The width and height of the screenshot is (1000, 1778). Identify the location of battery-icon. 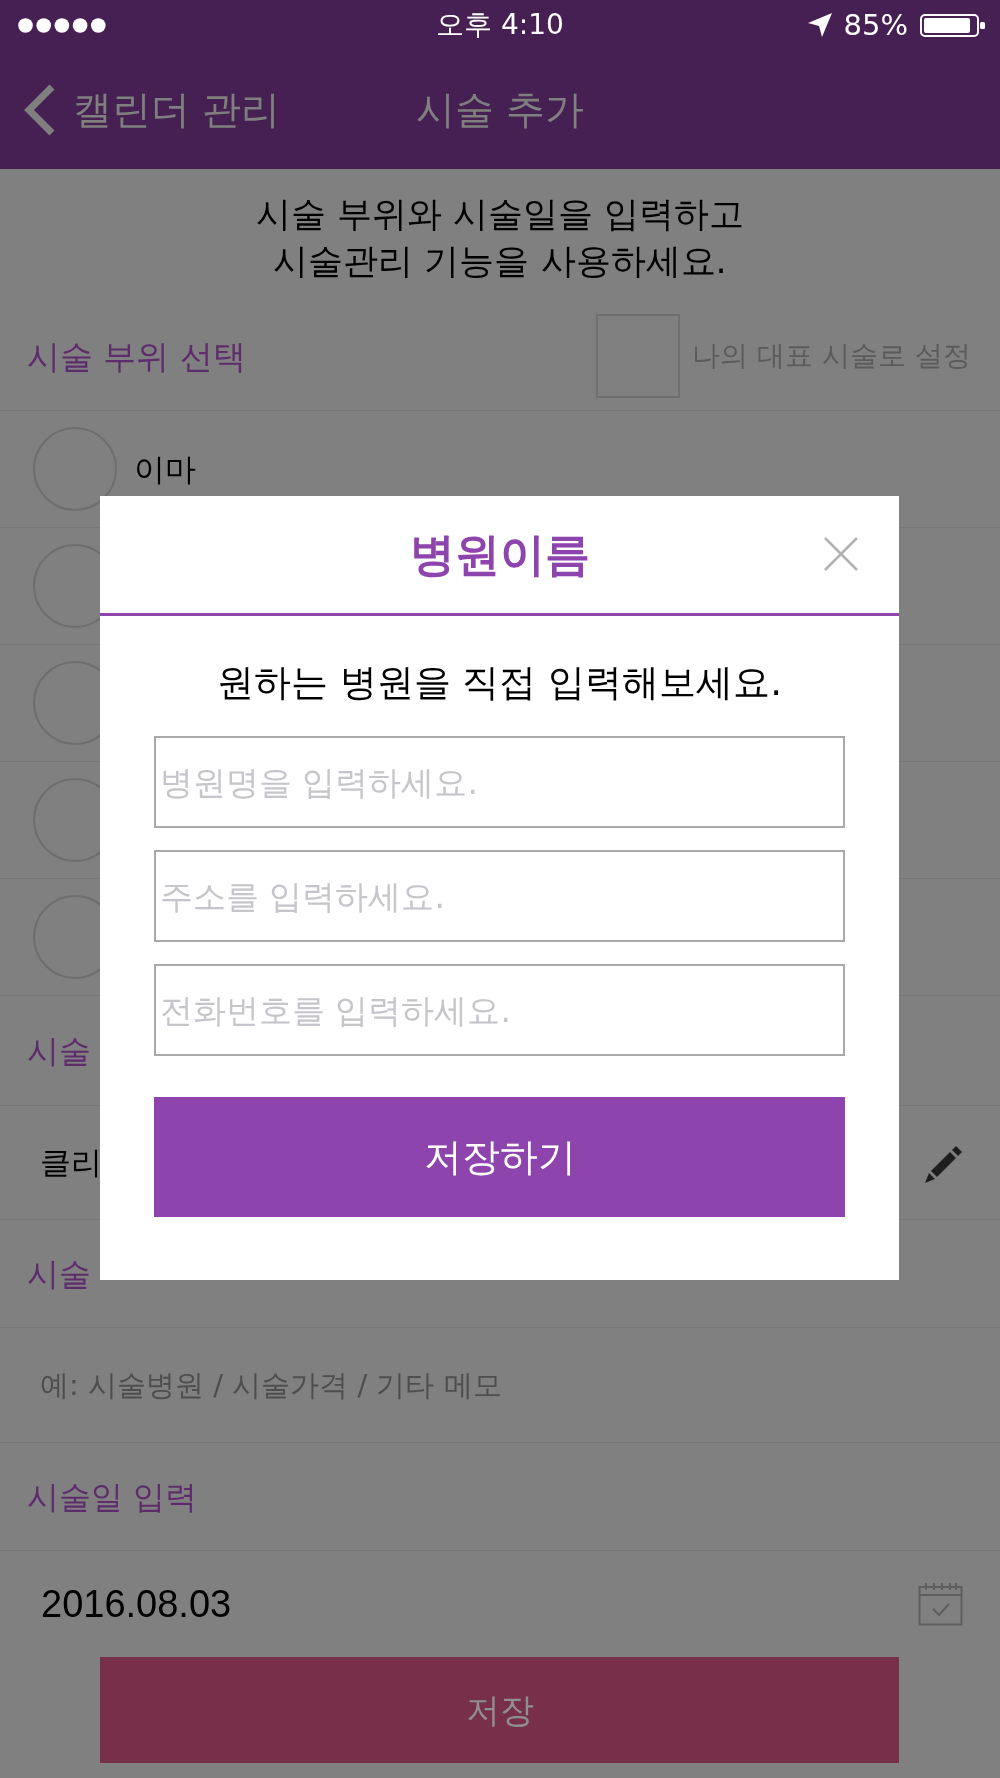
(952, 25).